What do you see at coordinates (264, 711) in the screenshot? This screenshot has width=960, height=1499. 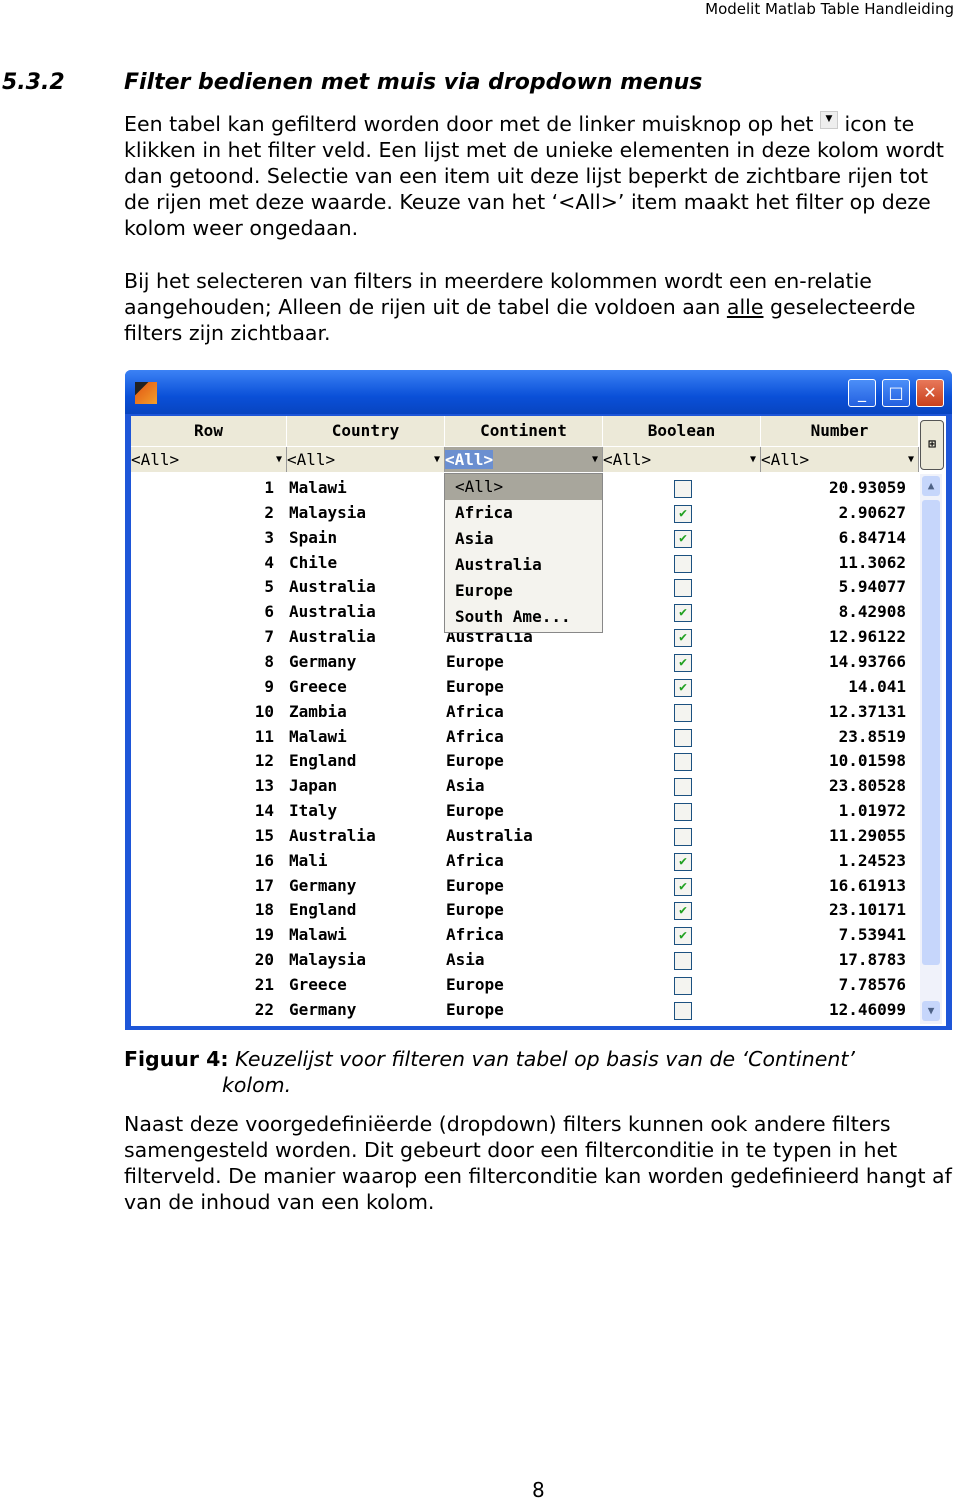 I see `row-index: 10` at bounding box center [264, 711].